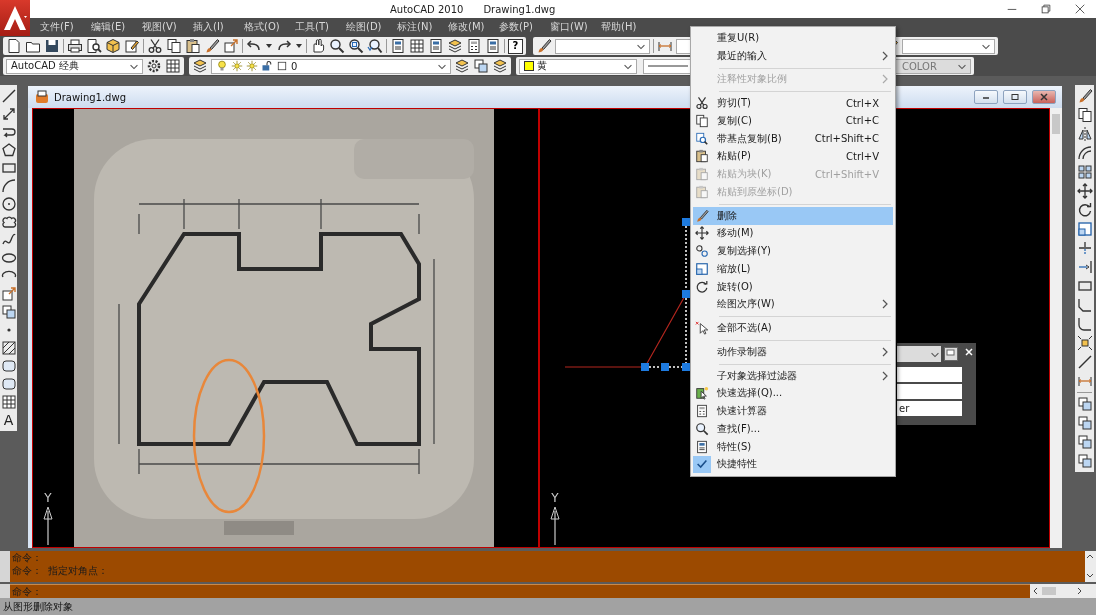 The image size is (1096, 615). Describe the element at coordinates (61, 570) in the screenshot. I see `command-history-line: 命令： 指定对角点：` at that location.